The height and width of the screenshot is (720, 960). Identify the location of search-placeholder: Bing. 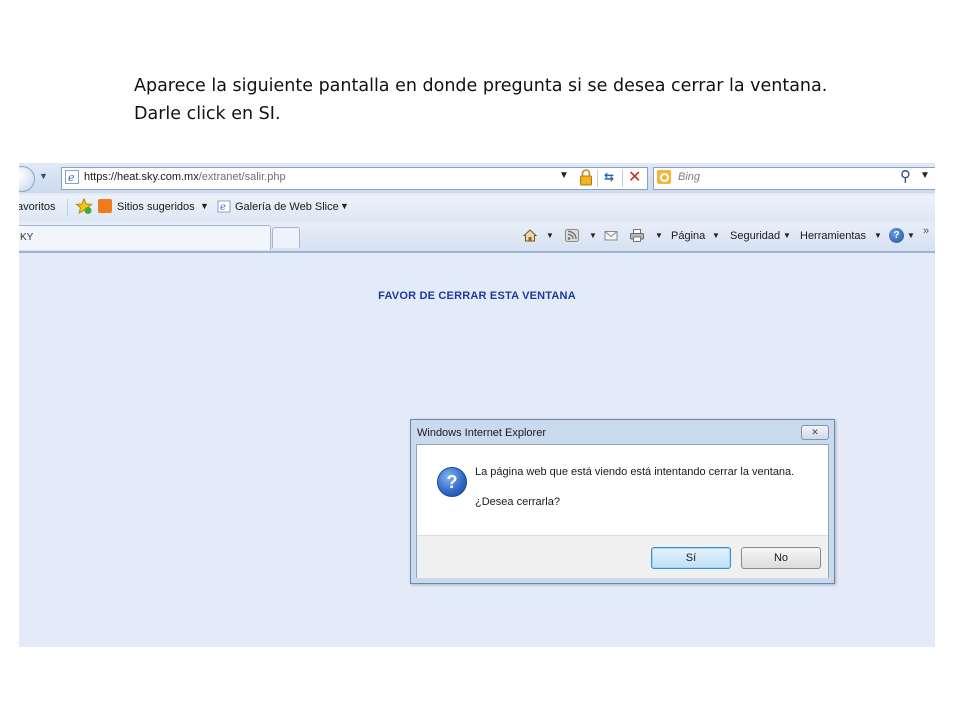
(689, 177).